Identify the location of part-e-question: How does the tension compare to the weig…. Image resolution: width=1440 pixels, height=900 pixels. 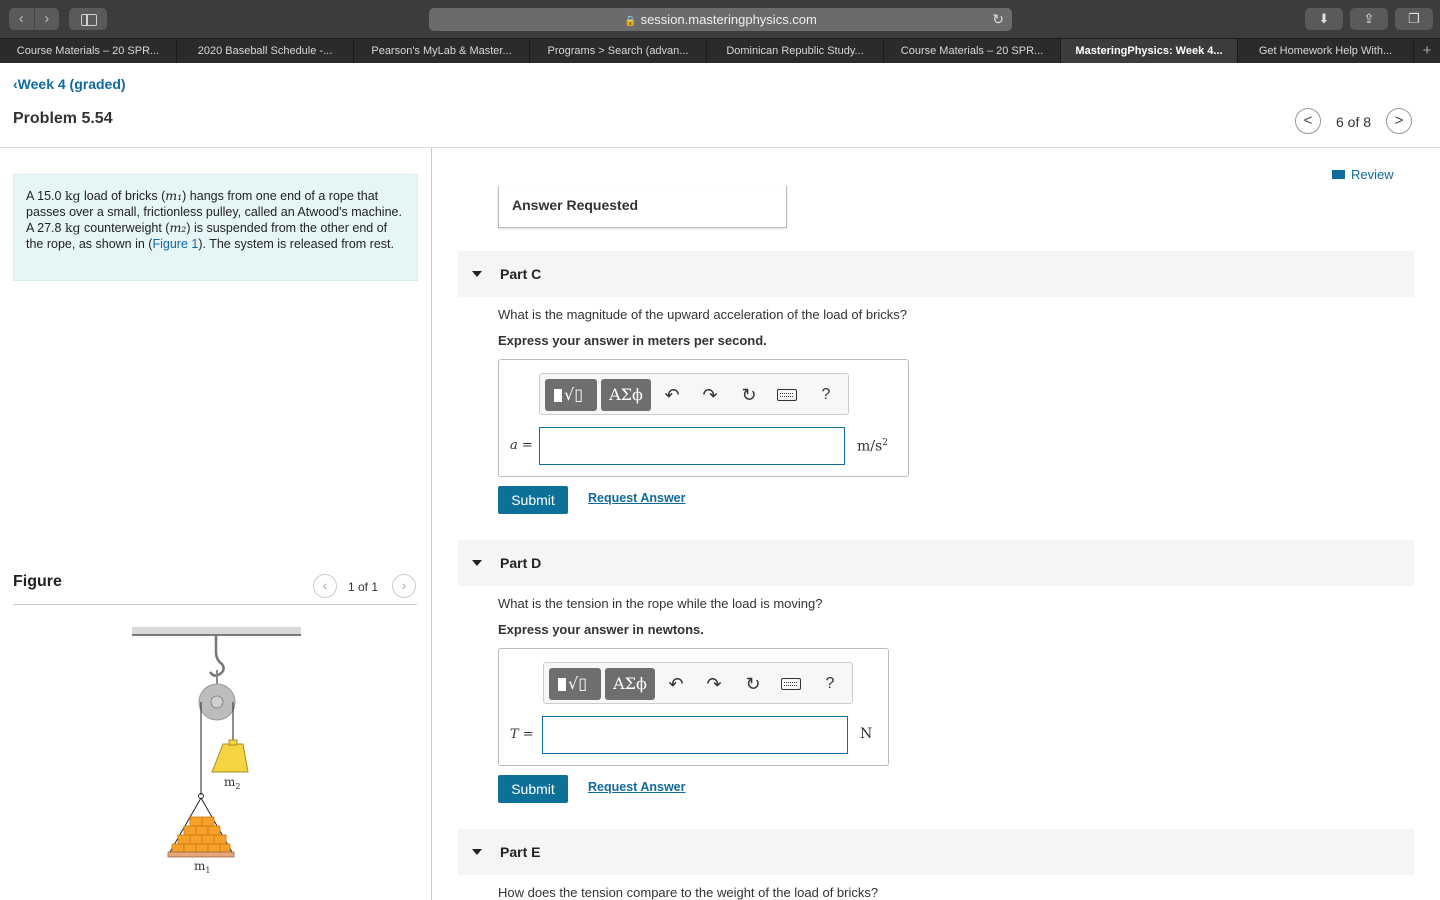
(688, 892).